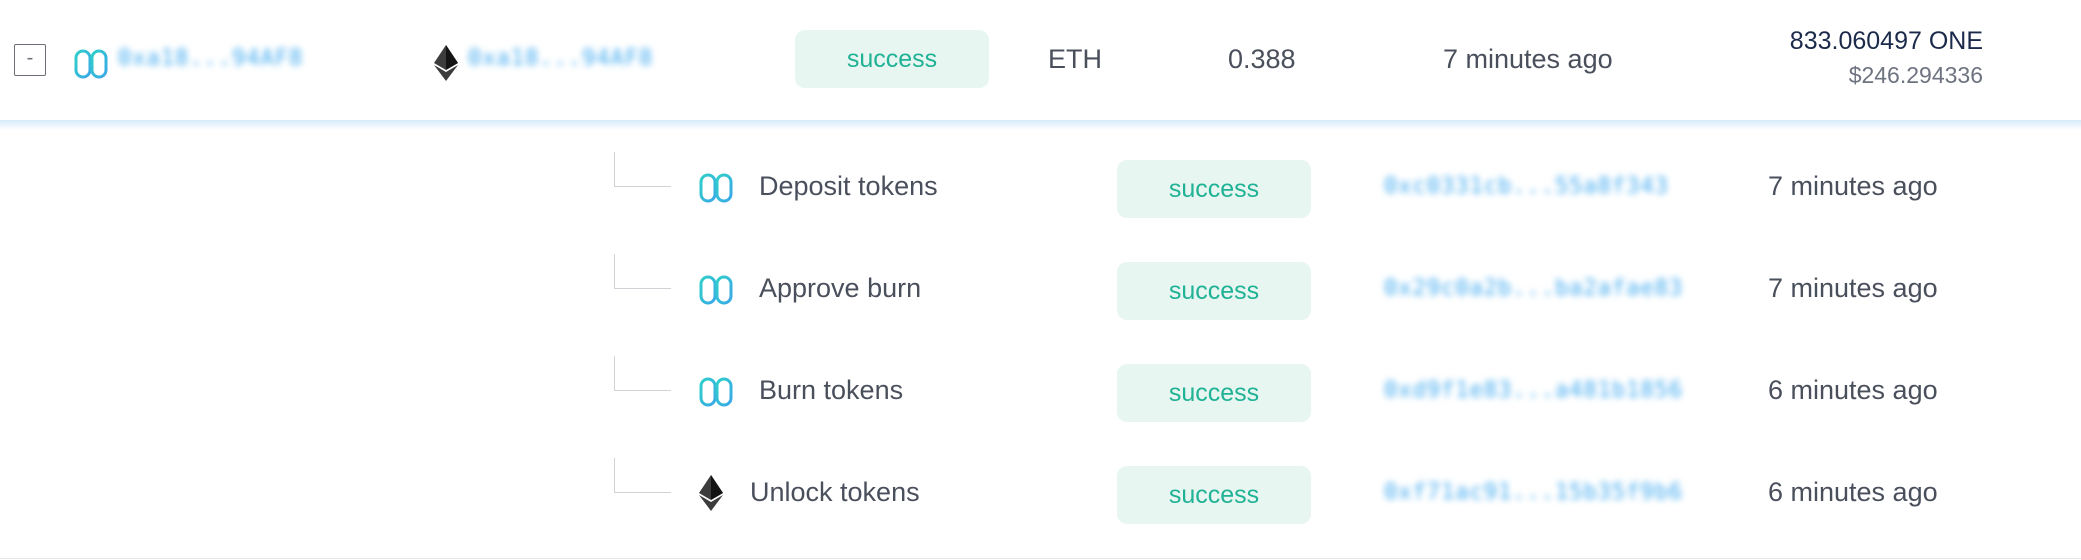  I want to click on fee-usd: $246.294336, so click(1915, 75).